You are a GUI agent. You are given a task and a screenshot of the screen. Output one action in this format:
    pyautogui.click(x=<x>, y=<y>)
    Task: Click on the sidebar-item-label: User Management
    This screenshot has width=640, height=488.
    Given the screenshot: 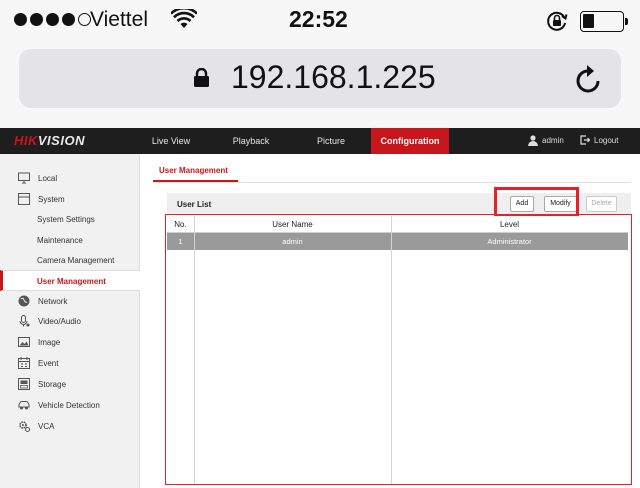 What is the action you would take?
    pyautogui.click(x=71, y=281)
    